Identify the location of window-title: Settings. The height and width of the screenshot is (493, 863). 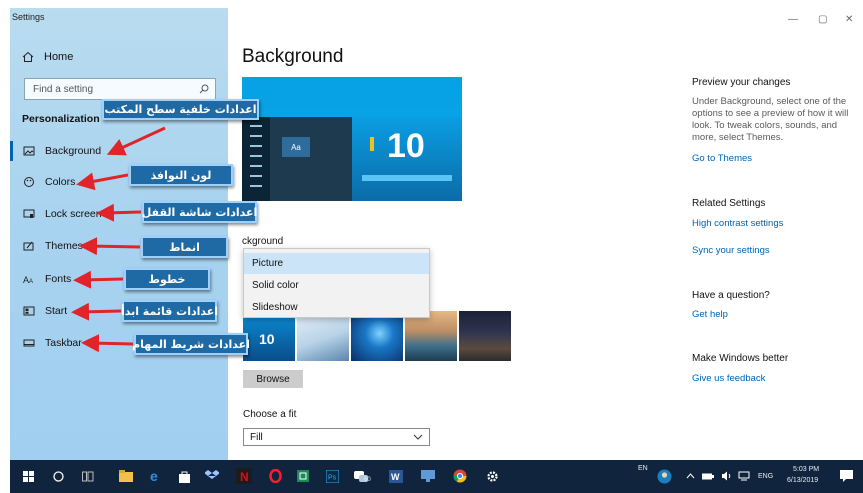
(28, 17).